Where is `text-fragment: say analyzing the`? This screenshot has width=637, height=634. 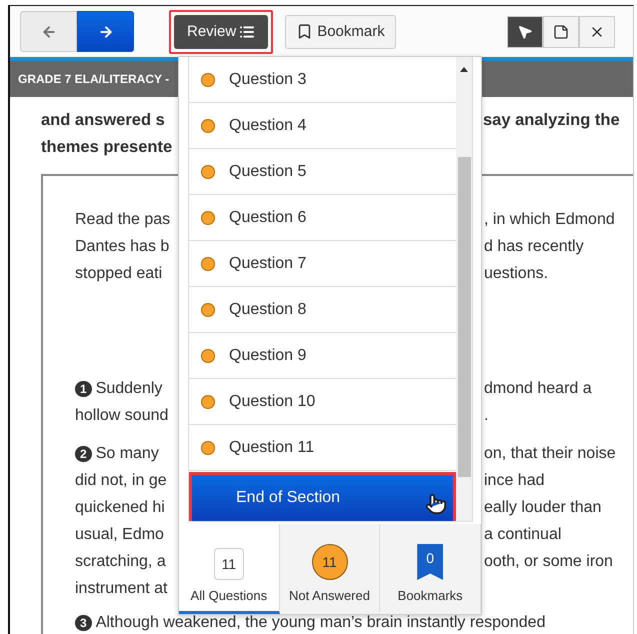 text-fragment: say analyzing the is located at coordinates (551, 120).